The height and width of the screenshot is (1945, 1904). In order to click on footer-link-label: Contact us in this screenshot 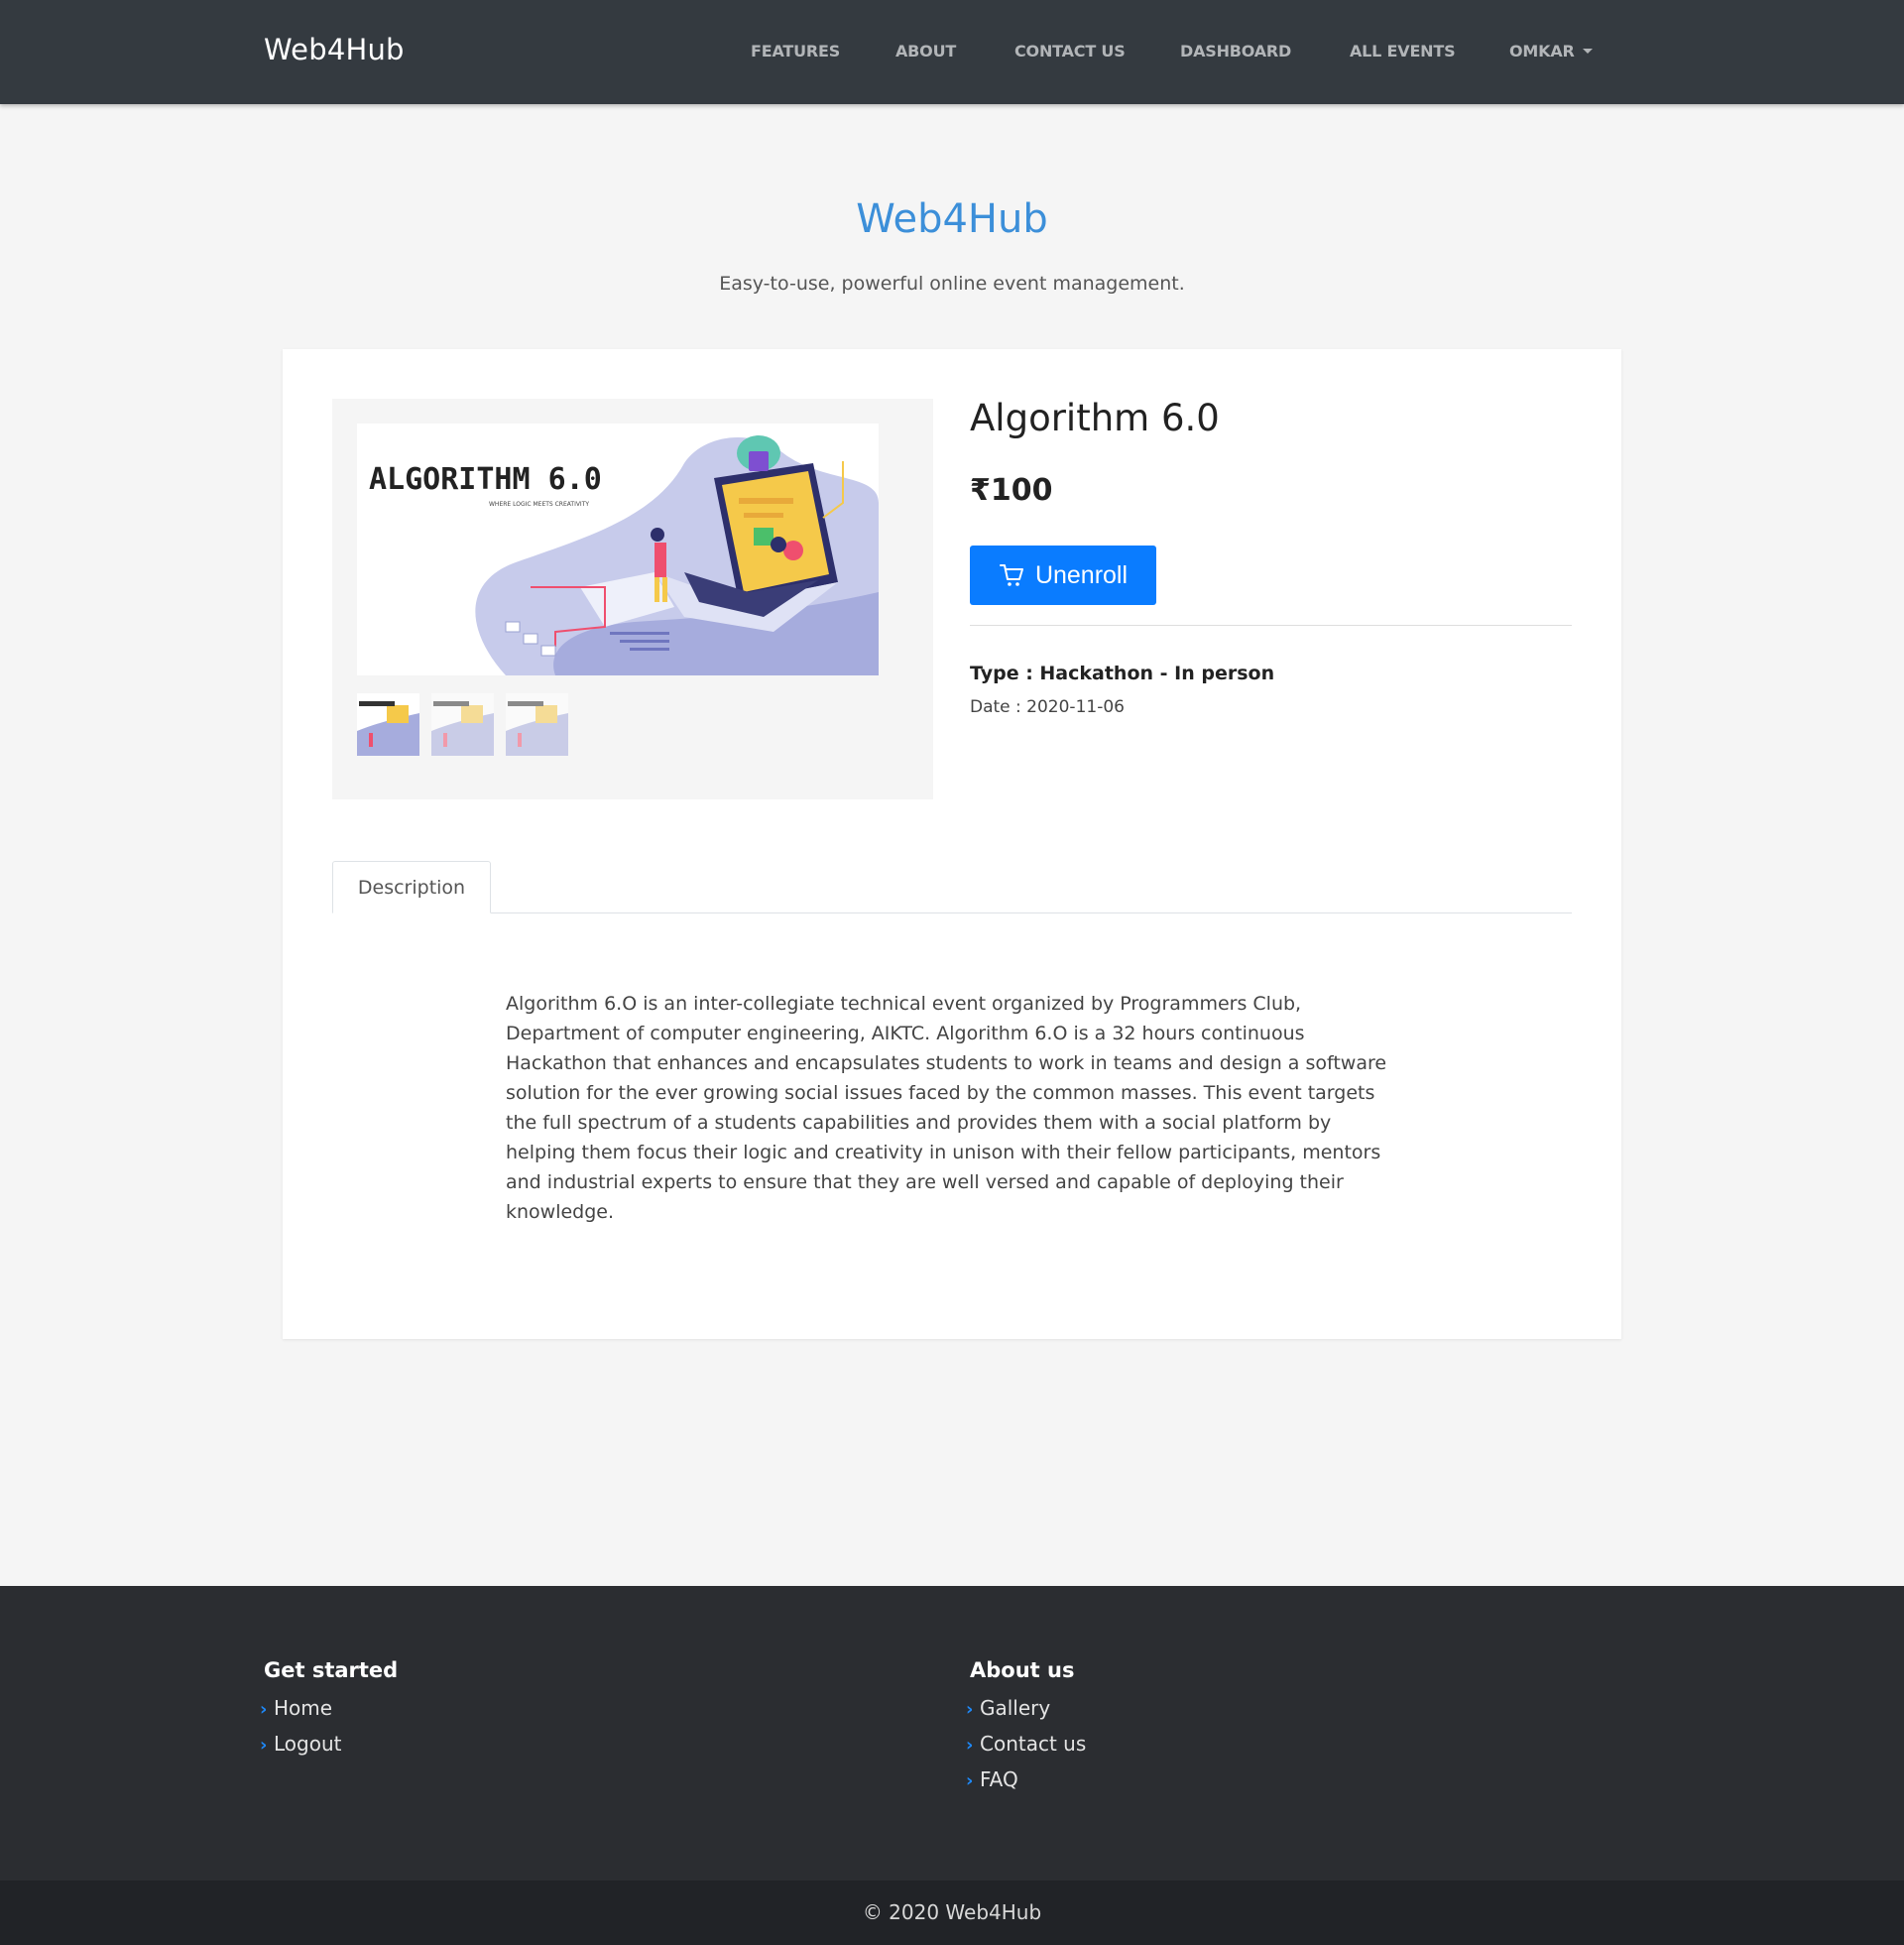, I will do `click(1033, 1744)`.